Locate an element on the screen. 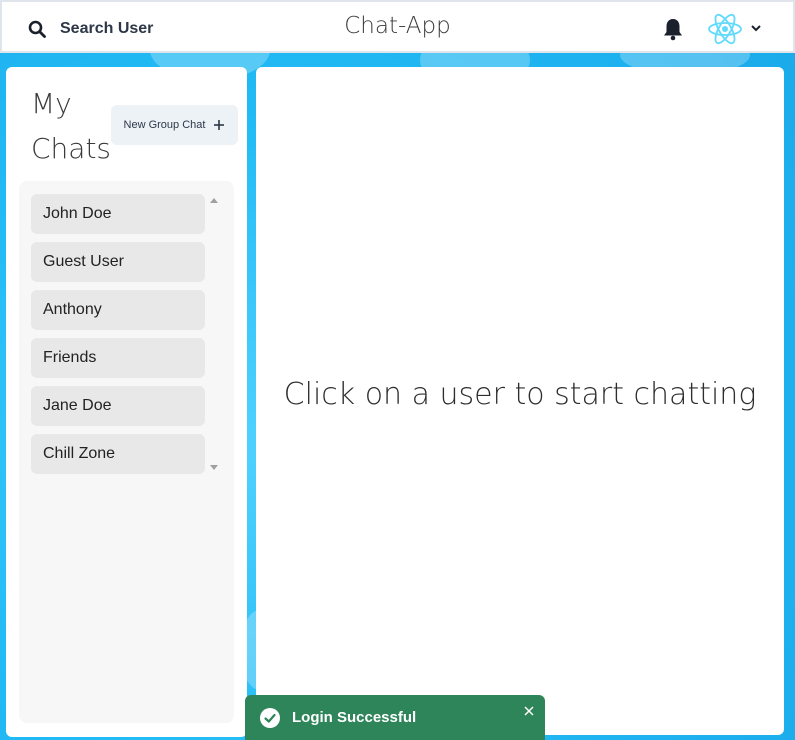  toast-message: Login Successful is located at coordinates (354, 717).